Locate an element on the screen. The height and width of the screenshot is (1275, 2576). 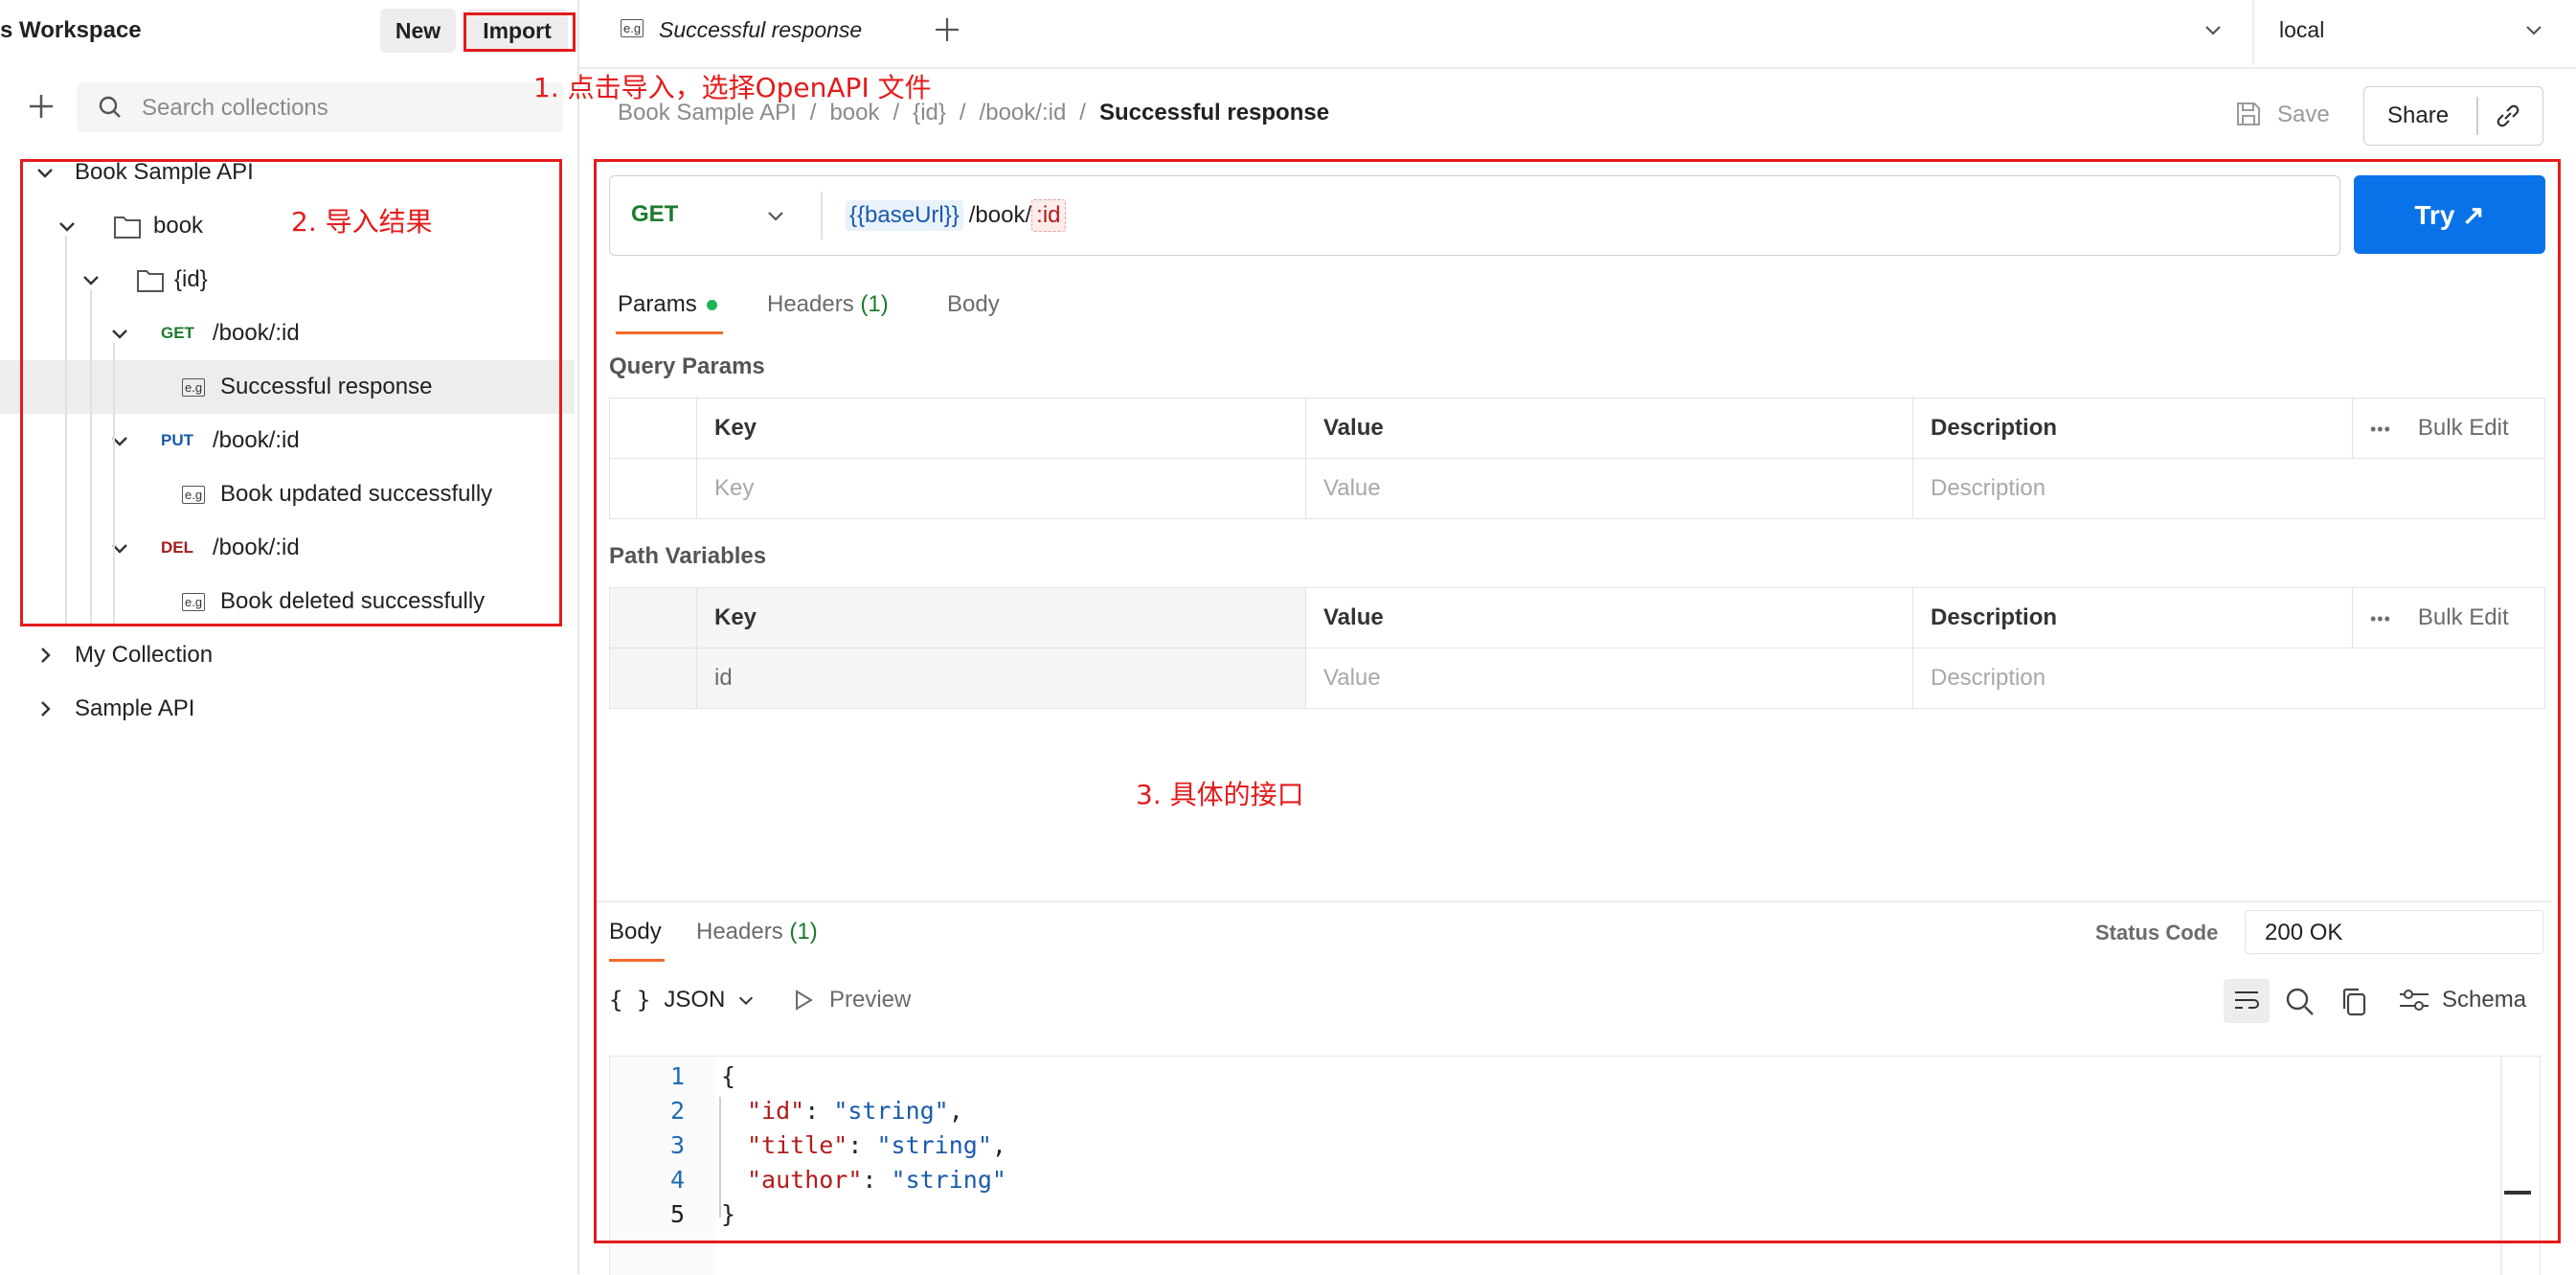
environment-select: local is located at coordinates (2422, 32).